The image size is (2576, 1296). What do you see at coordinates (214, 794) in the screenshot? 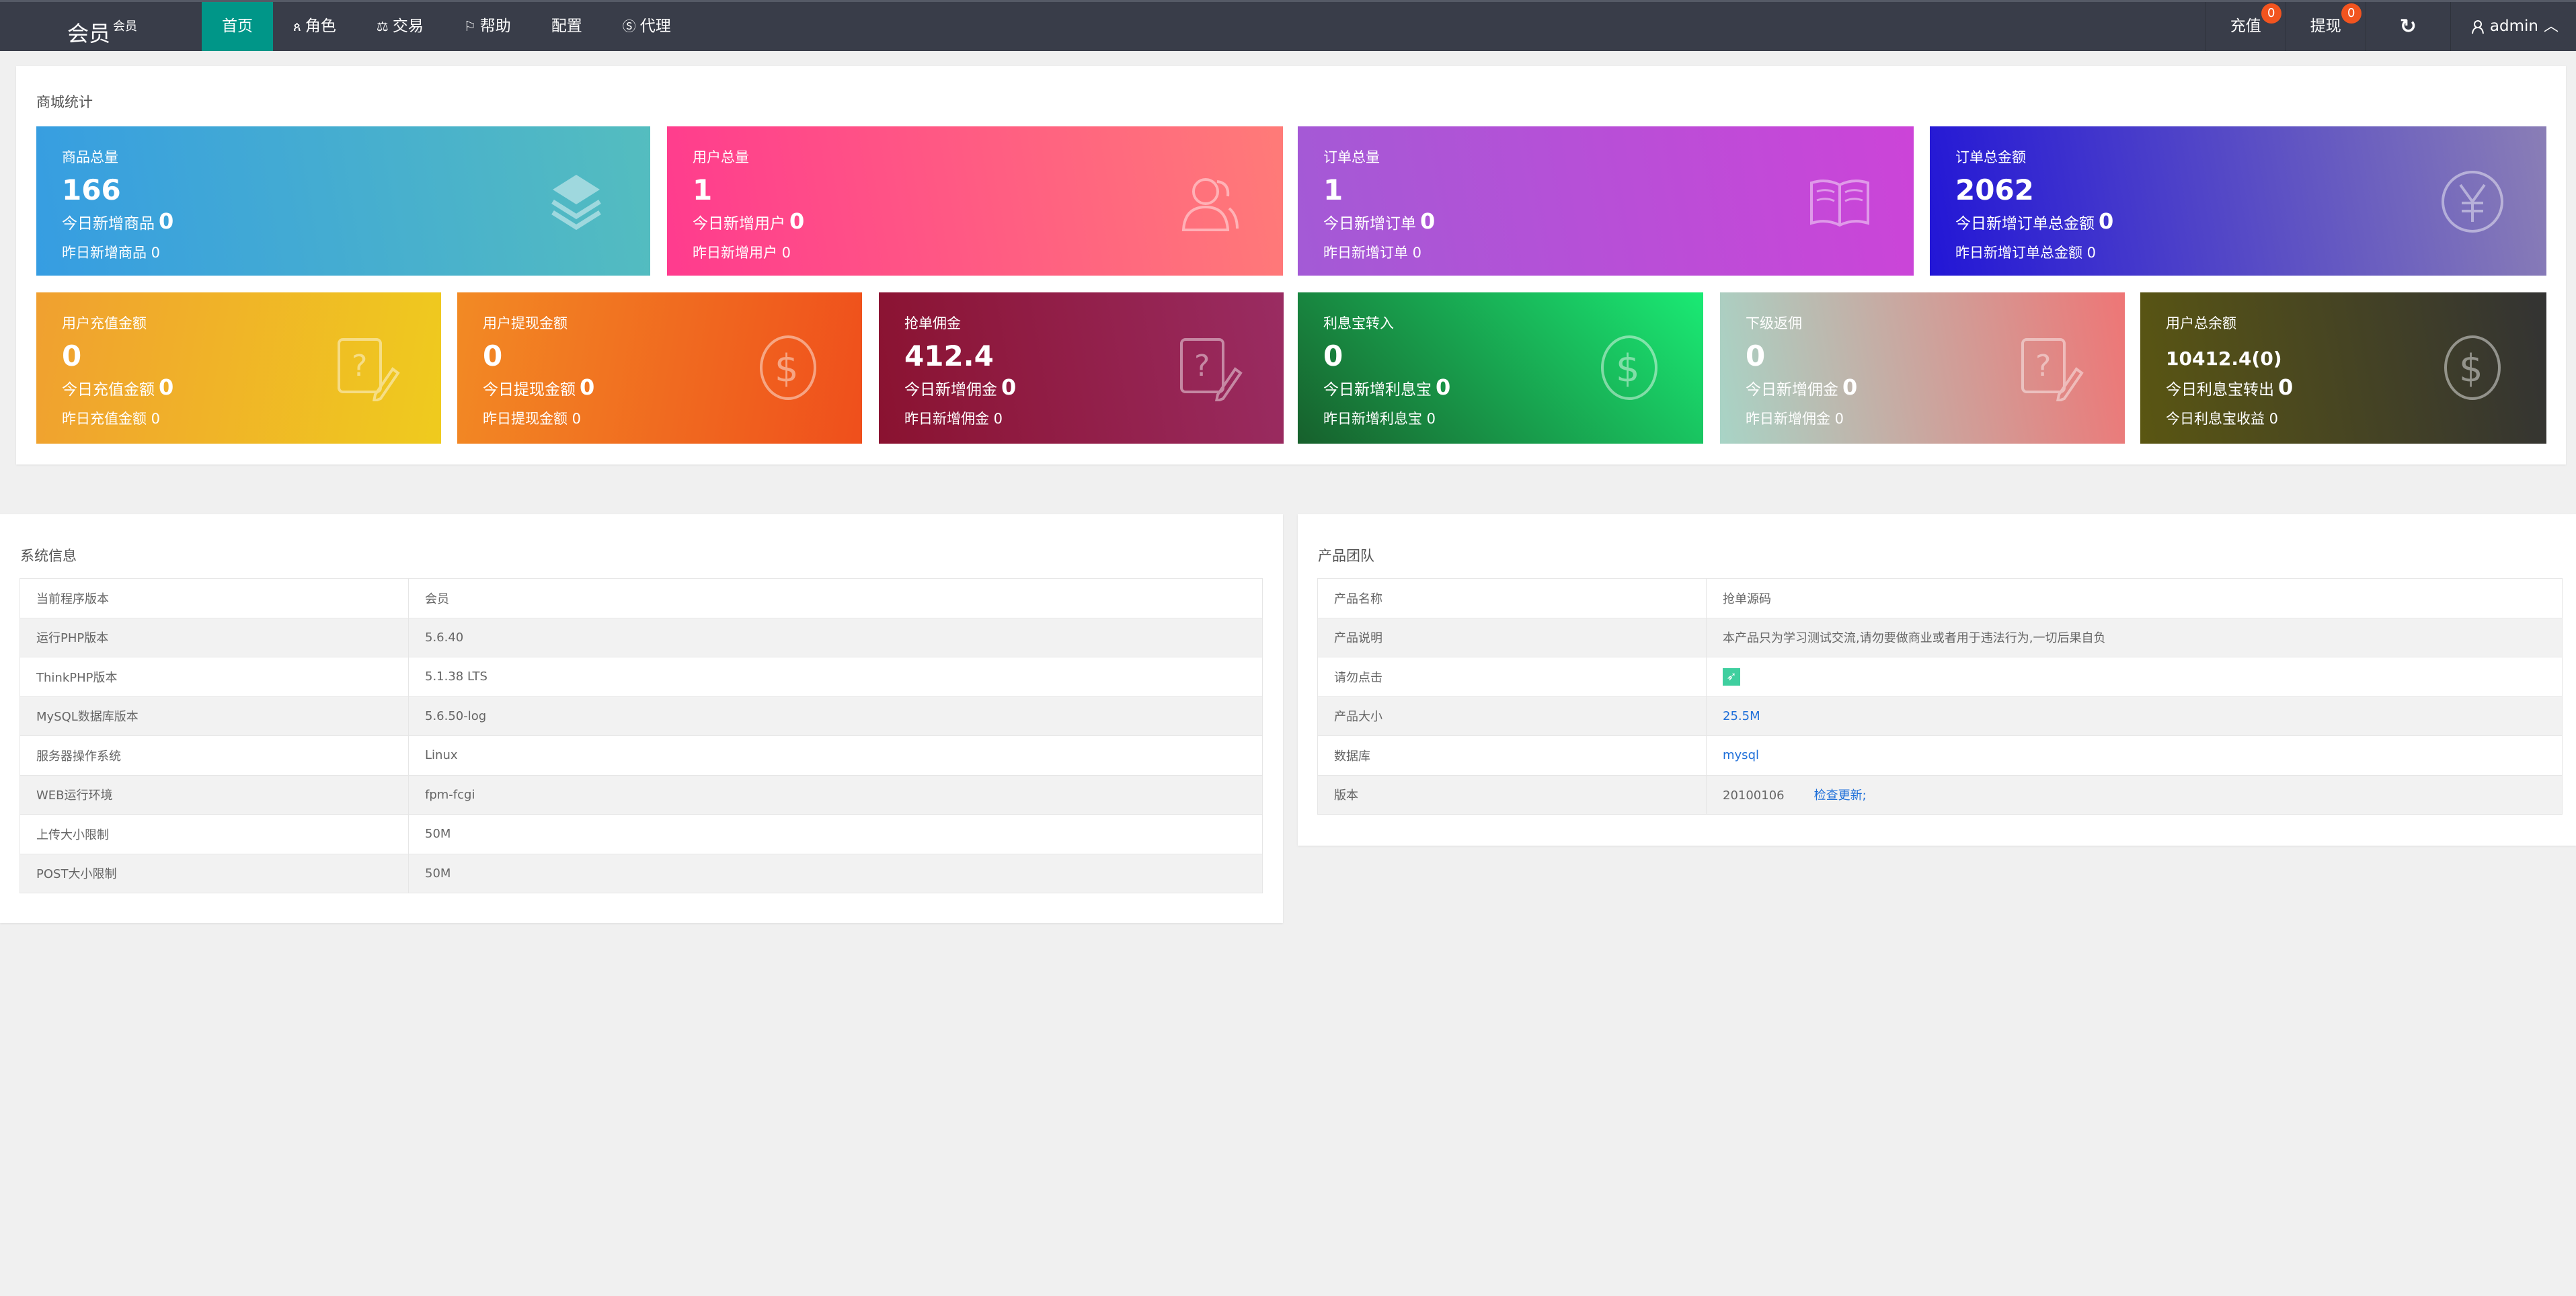
I see `cell-key: WEB运行环境` at bounding box center [214, 794].